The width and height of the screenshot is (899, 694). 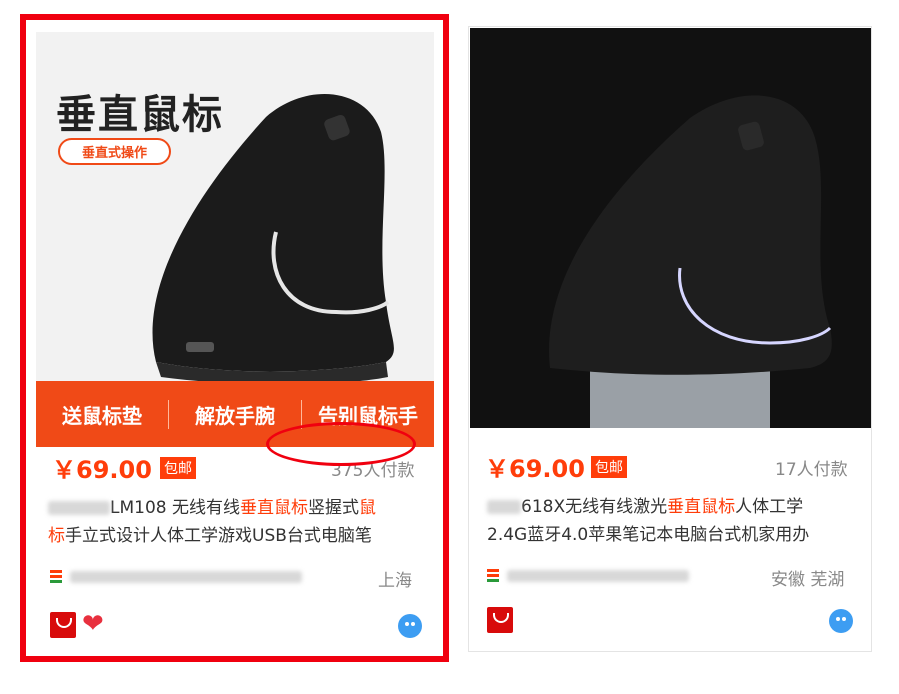 What do you see at coordinates (238, 522) in the screenshot?
I see `product-title: LM108 无线有线垂直鼠标竖握式鼠 标手立式设计人体工学游戏USB台式电脑笔` at bounding box center [238, 522].